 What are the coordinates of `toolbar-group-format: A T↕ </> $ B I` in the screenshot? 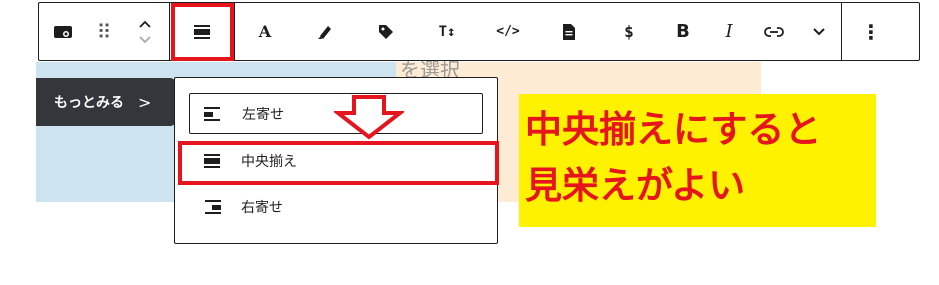 It's located at (538, 31).